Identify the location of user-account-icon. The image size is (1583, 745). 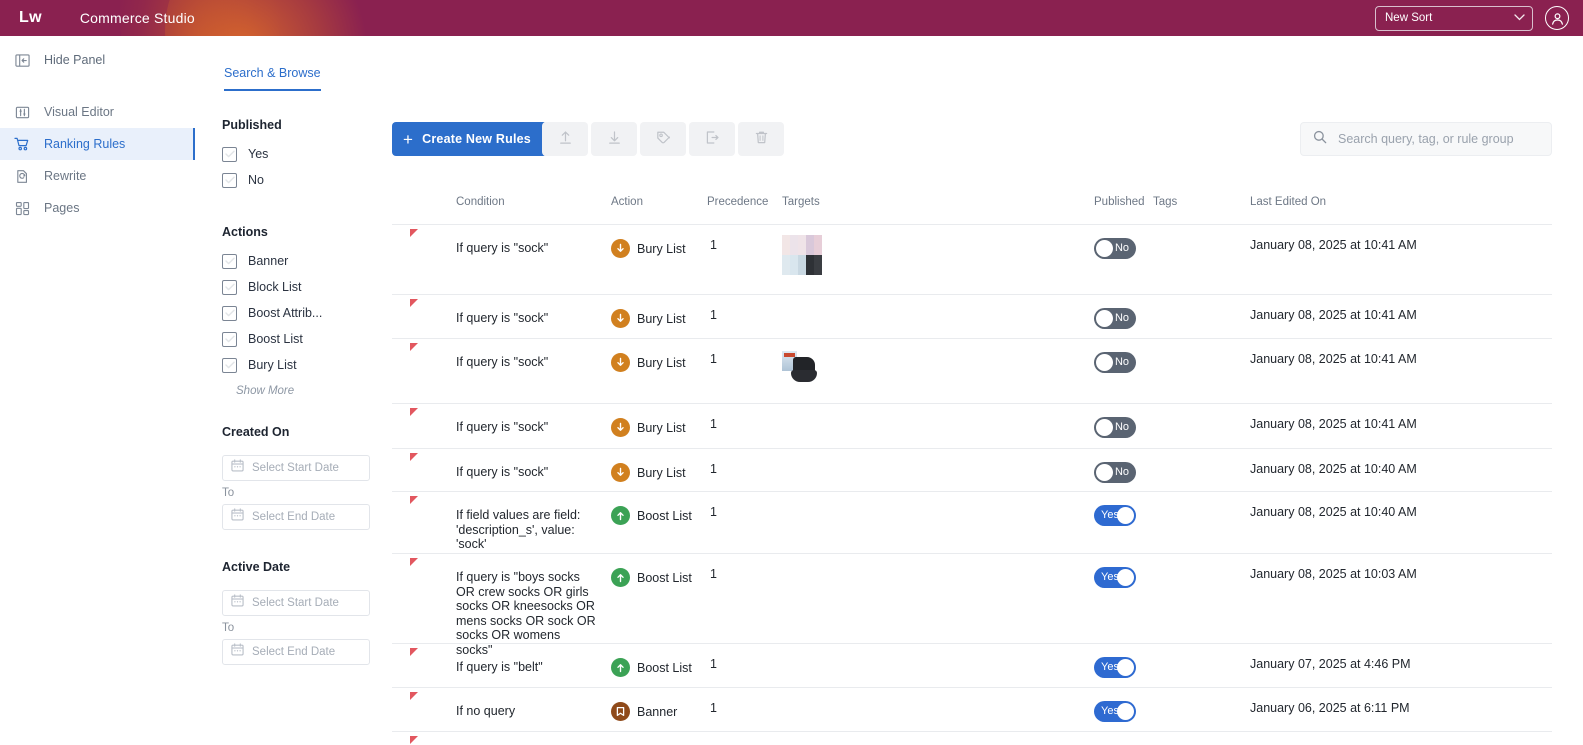
(1557, 18).